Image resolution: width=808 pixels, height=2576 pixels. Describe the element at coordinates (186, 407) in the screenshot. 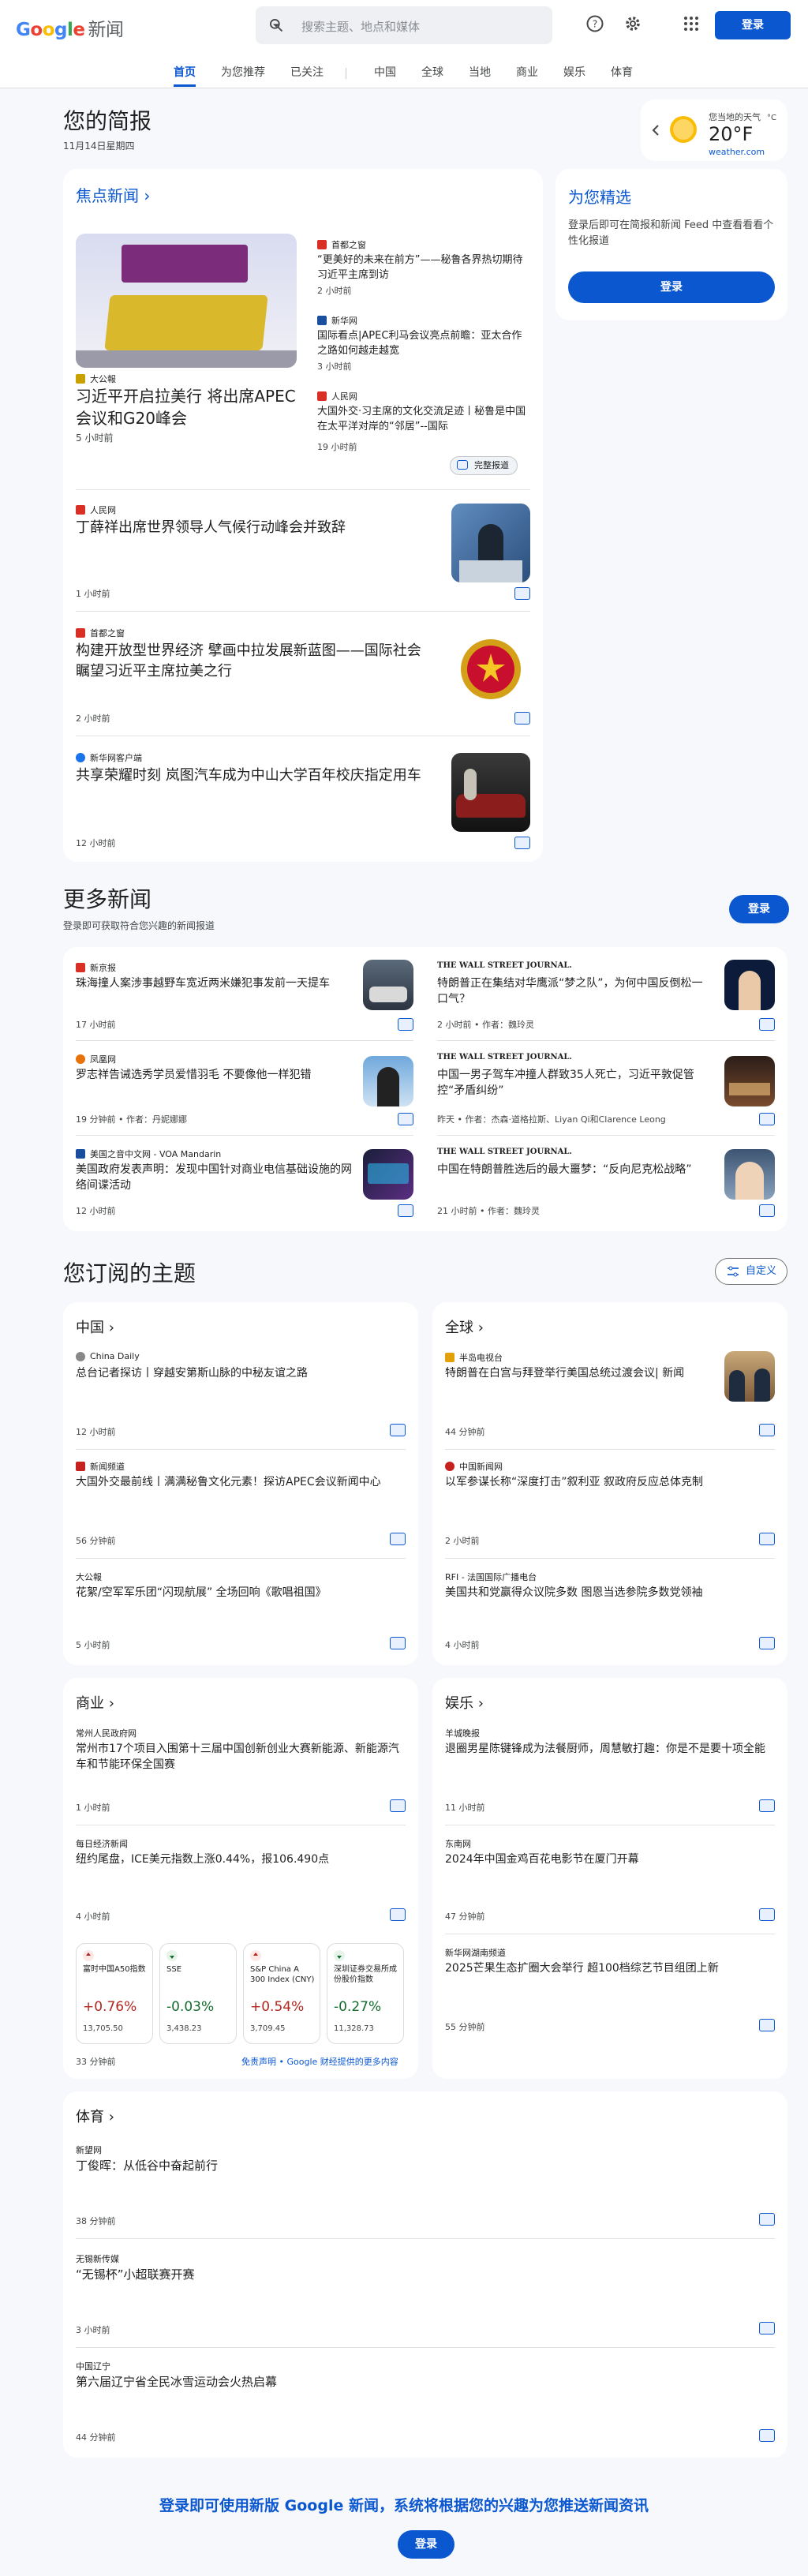

I see `main-story-headline: 习近平开启拉美行 将出席APEC会议和G20峰会` at that location.